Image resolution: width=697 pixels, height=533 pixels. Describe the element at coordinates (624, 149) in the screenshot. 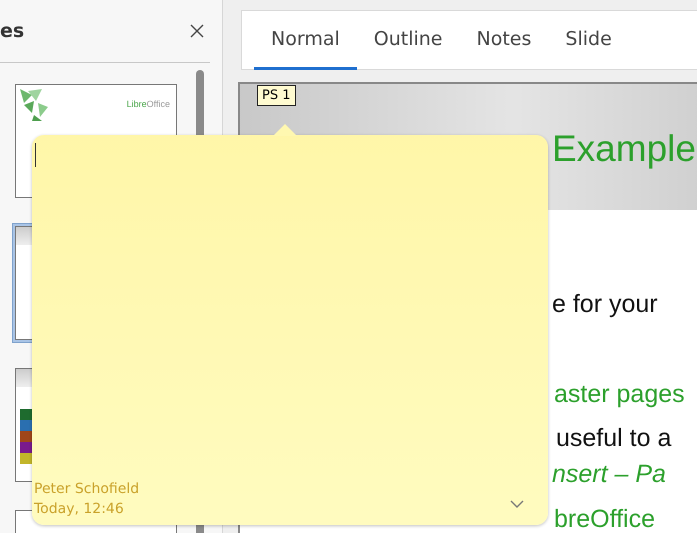

I see `slide-title: Example` at that location.